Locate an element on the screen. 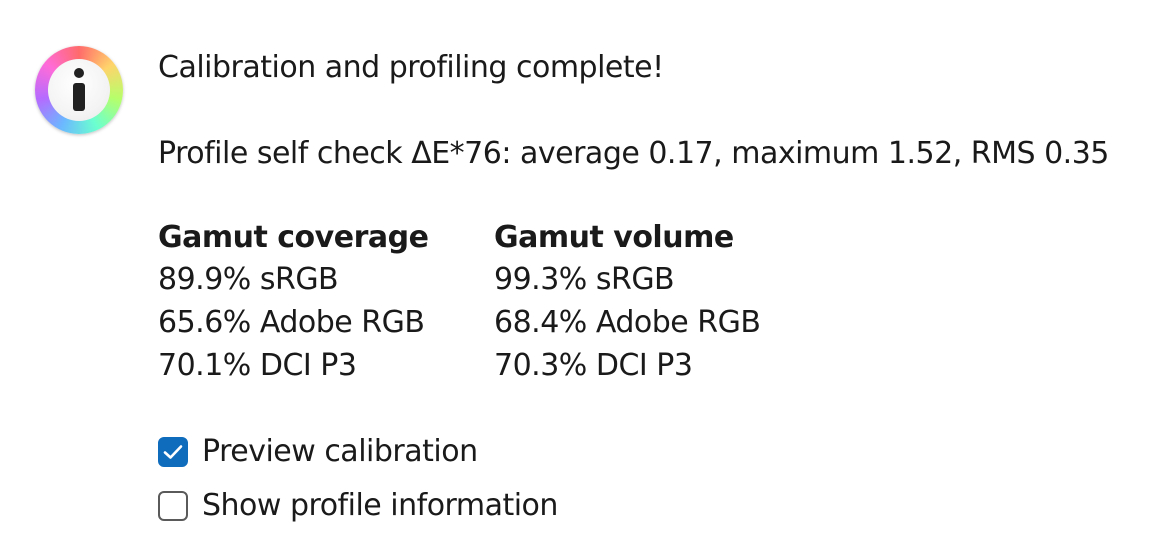 The width and height of the screenshot is (1161, 548). info-icon-center is located at coordinates (79, 90).